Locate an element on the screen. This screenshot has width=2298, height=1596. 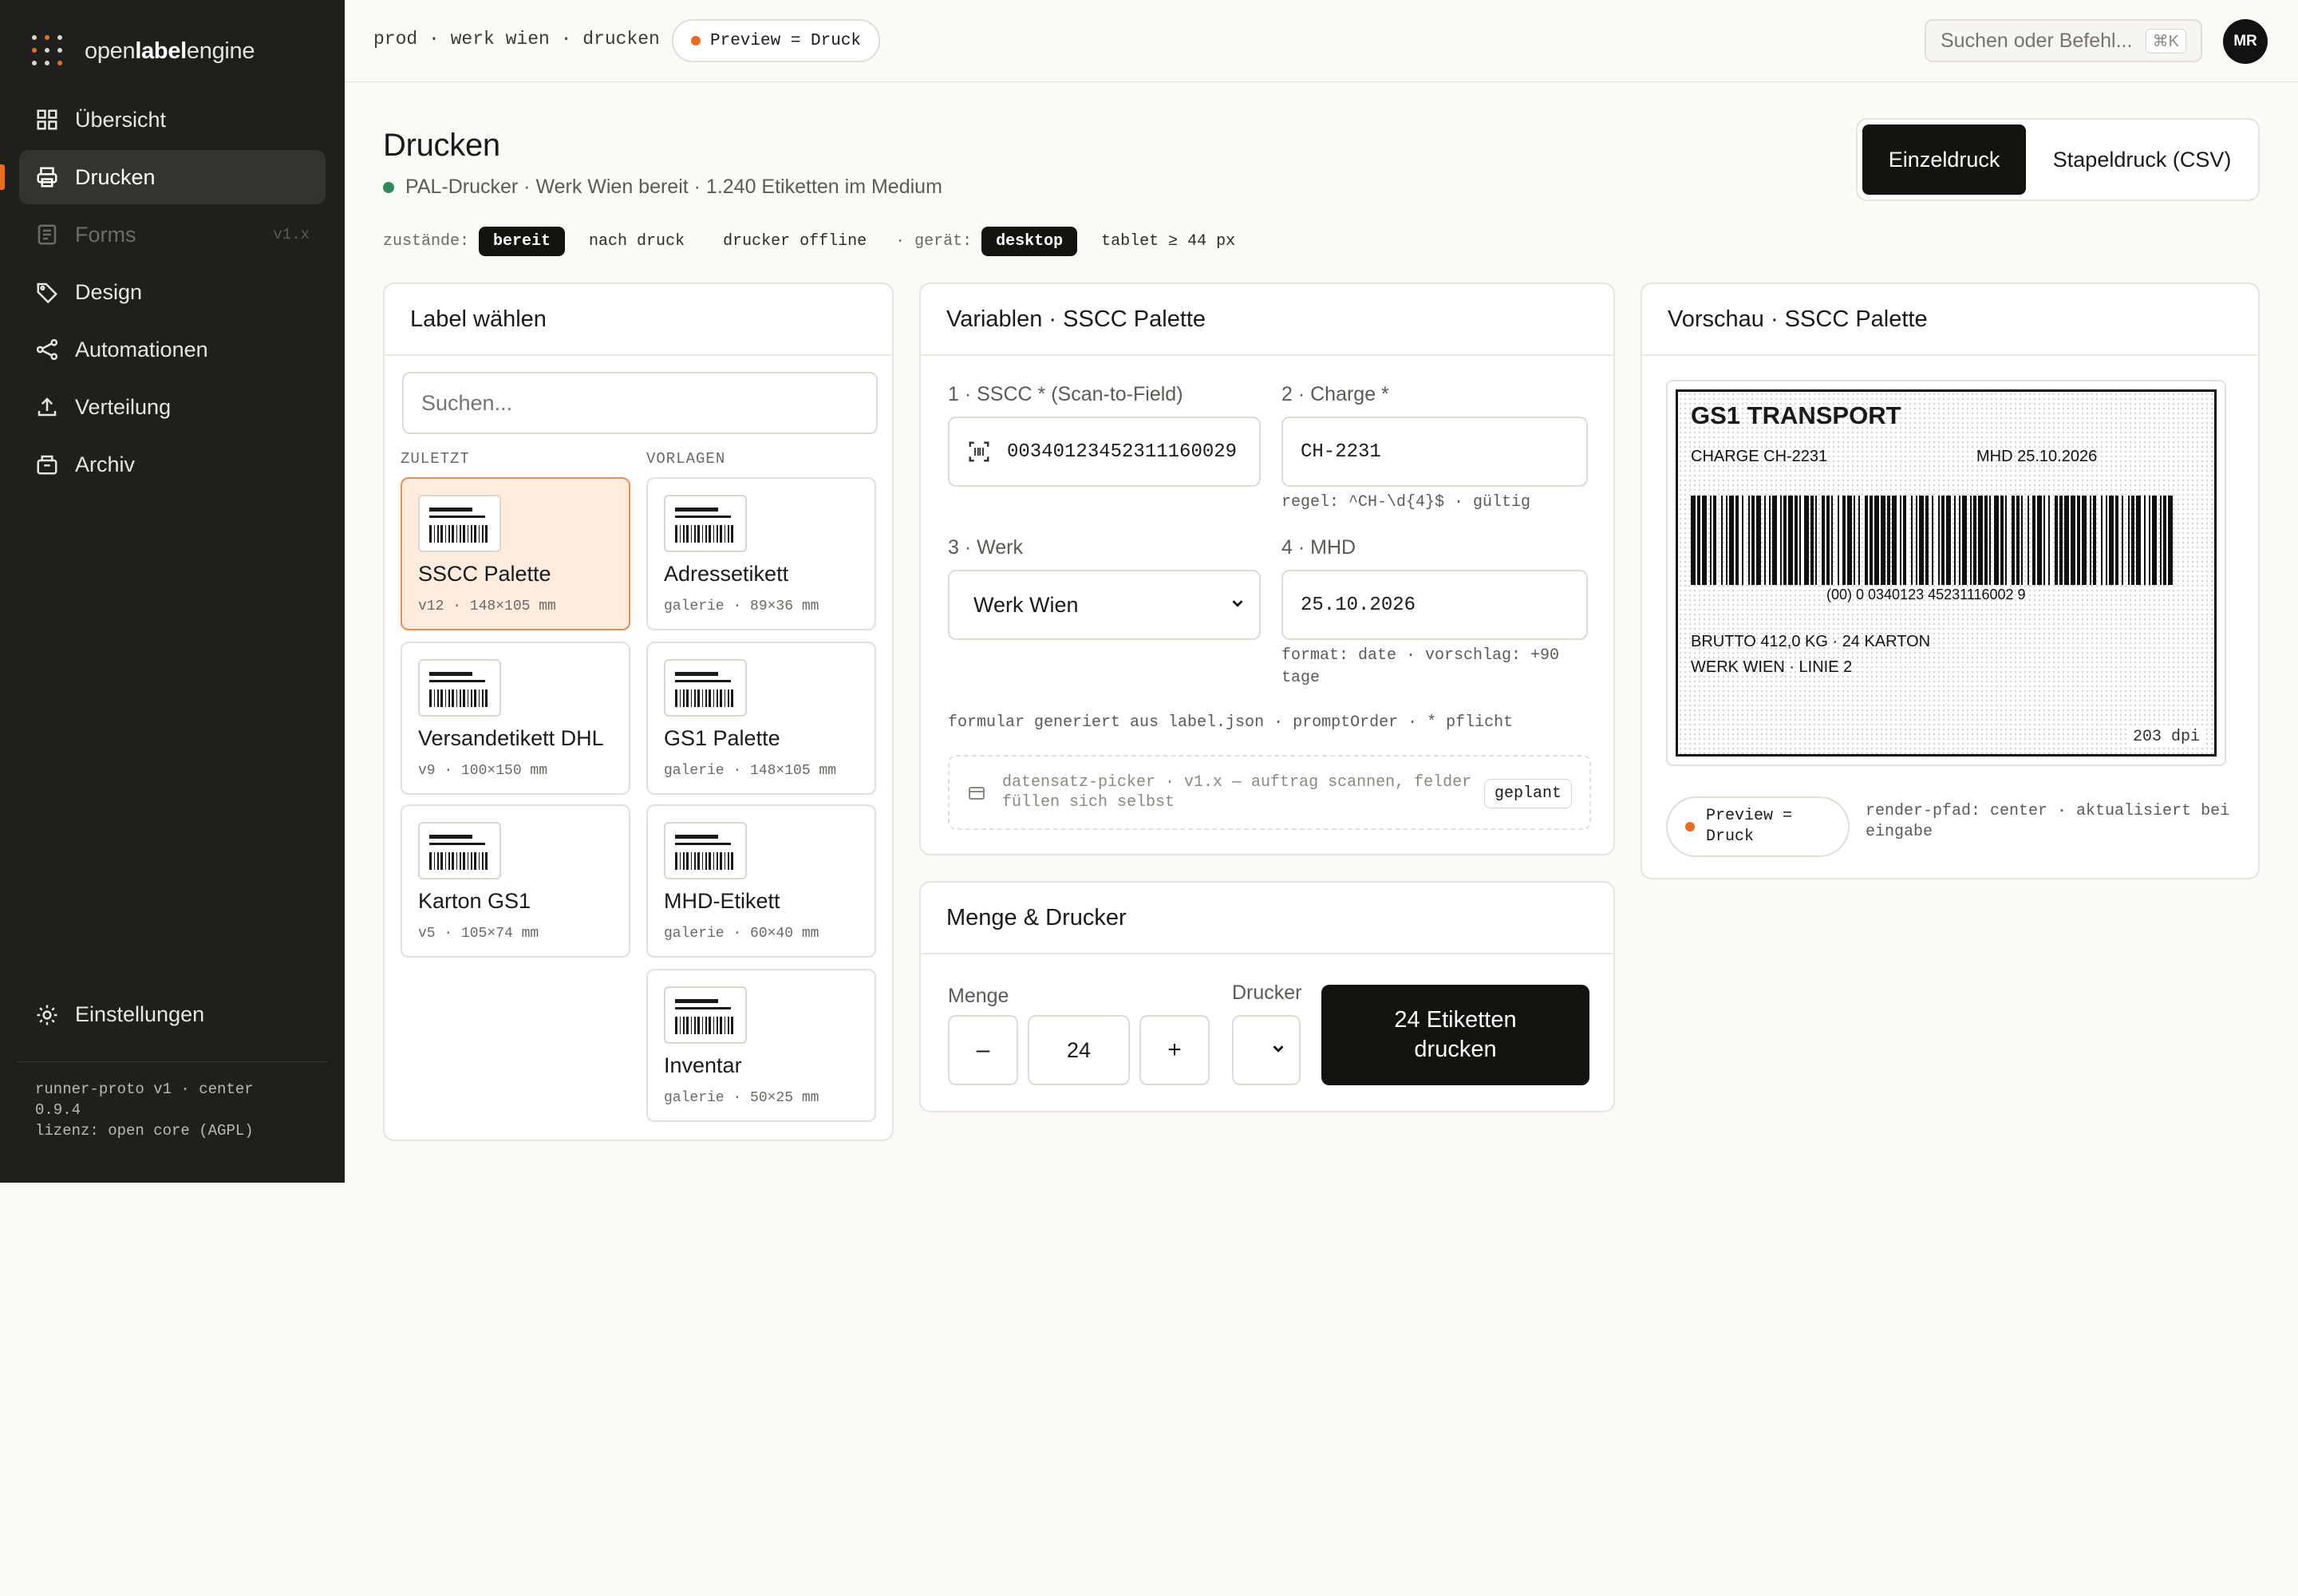
state-bereit: bereit is located at coordinates (523, 241).